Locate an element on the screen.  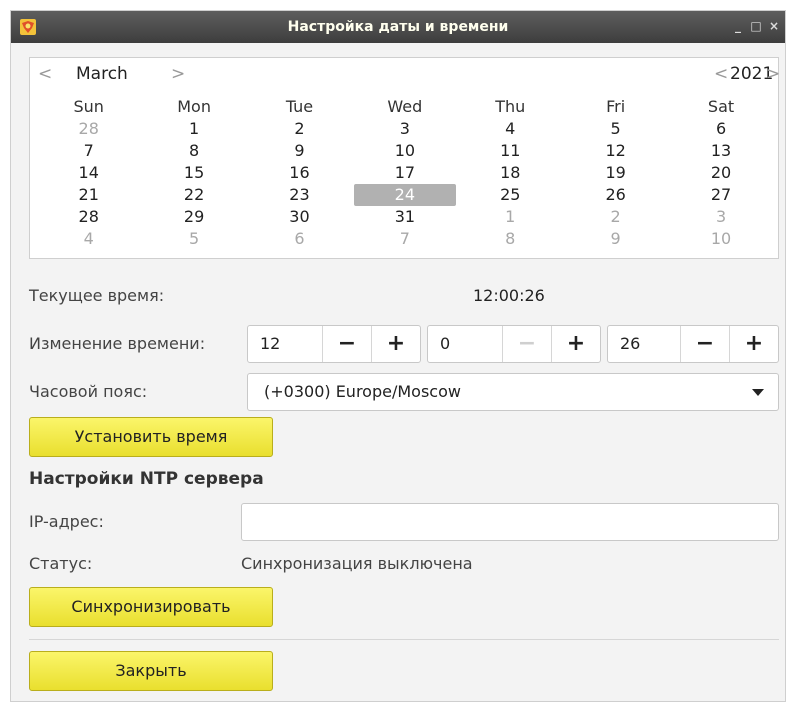
calendar-day-label: 6 is located at coordinates (299, 238).